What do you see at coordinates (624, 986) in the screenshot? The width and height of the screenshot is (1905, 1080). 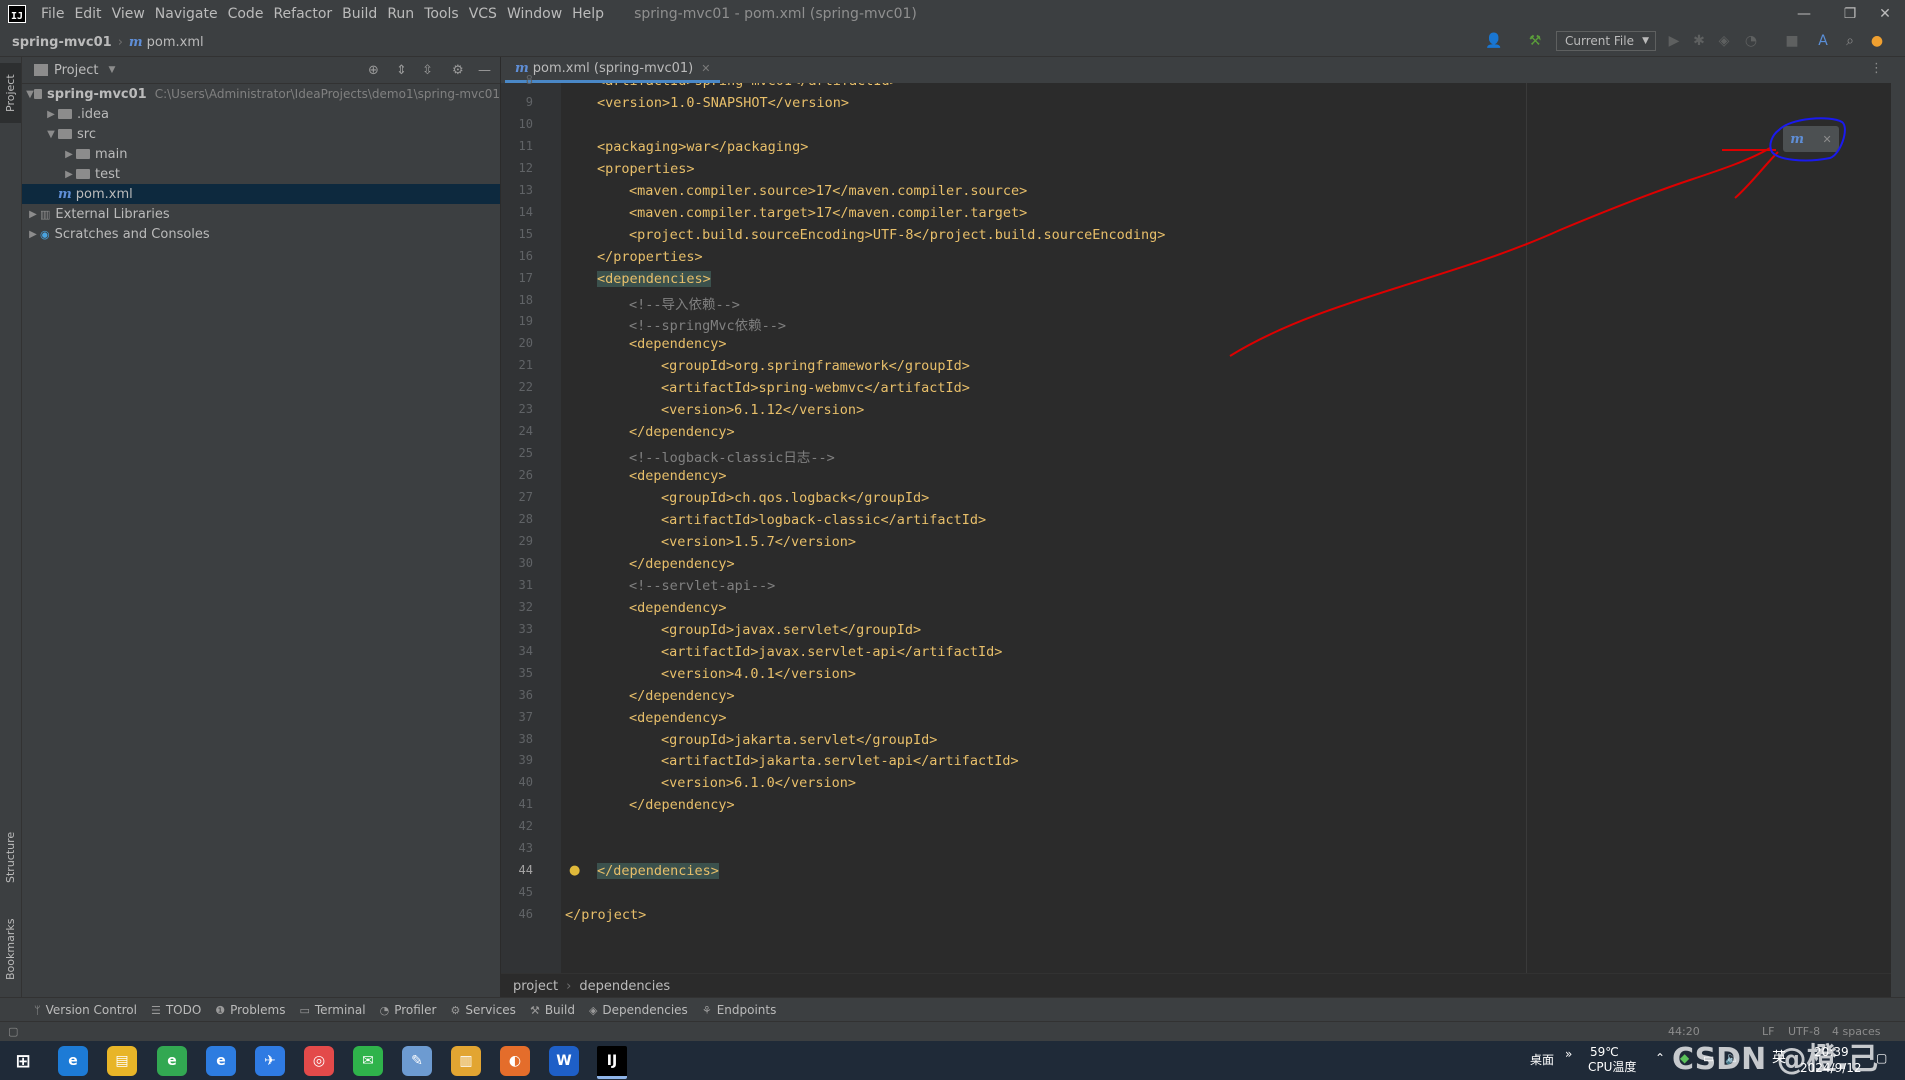 I see `breadcrumb-dependencies: dependencies` at bounding box center [624, 986].